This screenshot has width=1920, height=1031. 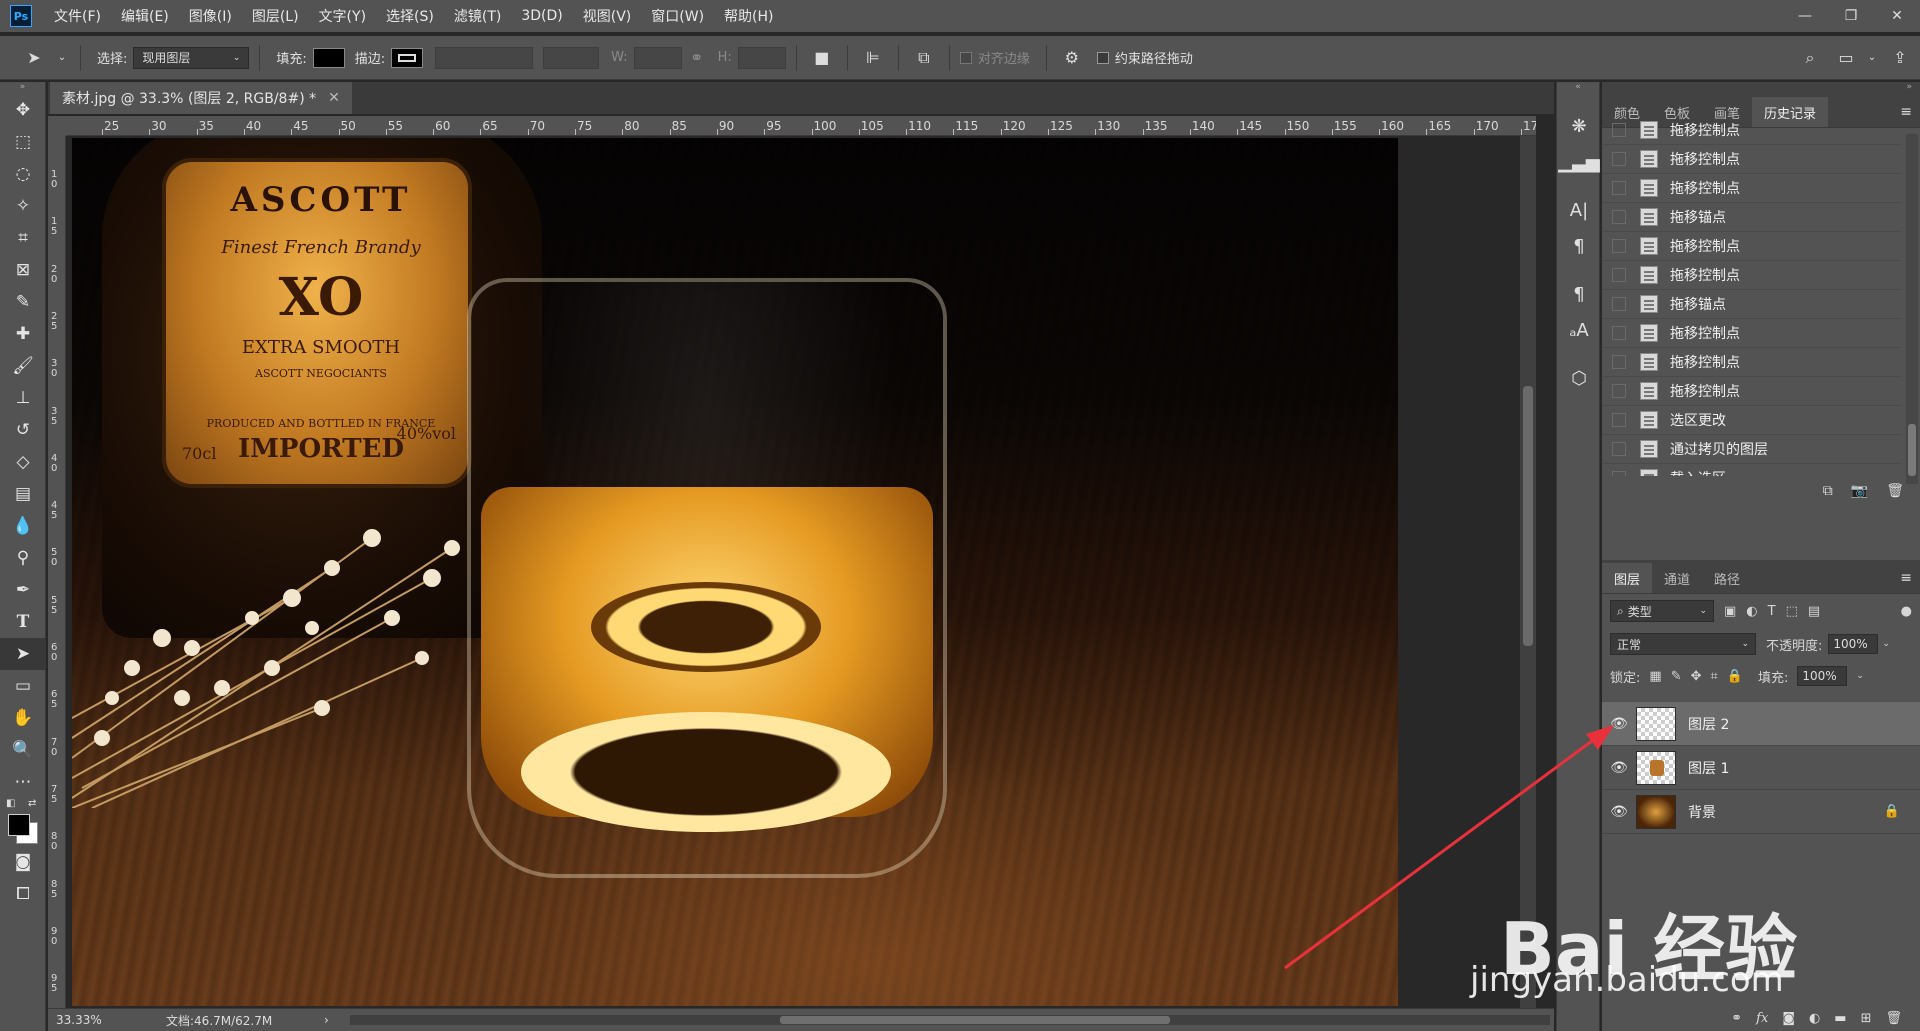 What do you see at coordinates (23, 558) in the screenshot?
I see `dodge-tool-icon: ⚲` at bounding box center [23, 558].